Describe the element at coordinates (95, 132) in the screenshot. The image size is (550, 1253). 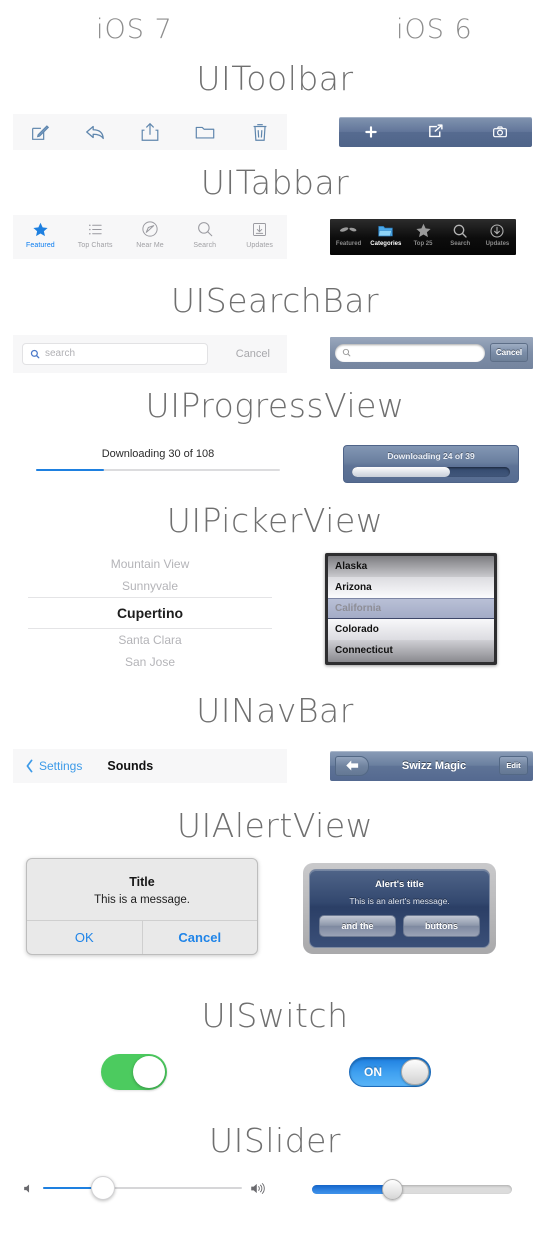
I see `reply-icon` at that location.